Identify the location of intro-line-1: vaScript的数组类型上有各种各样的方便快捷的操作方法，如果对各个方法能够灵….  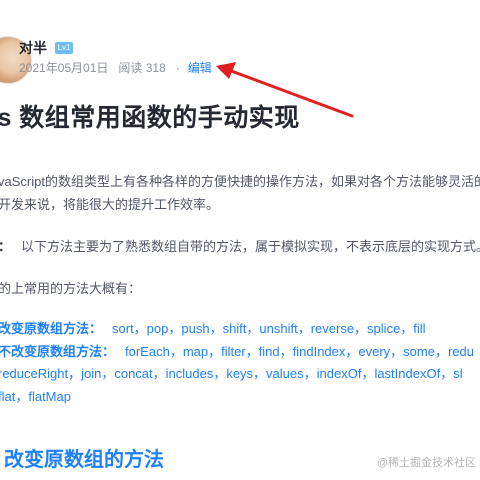
(240, 181).